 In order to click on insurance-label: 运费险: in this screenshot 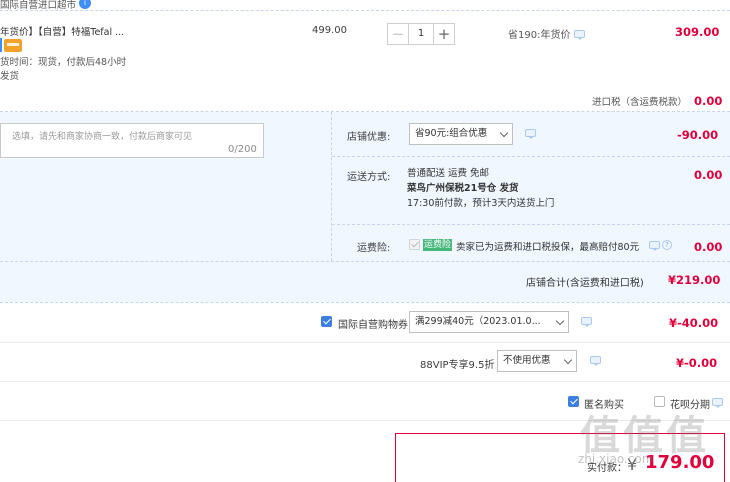, I will do `click(374, 248)`.